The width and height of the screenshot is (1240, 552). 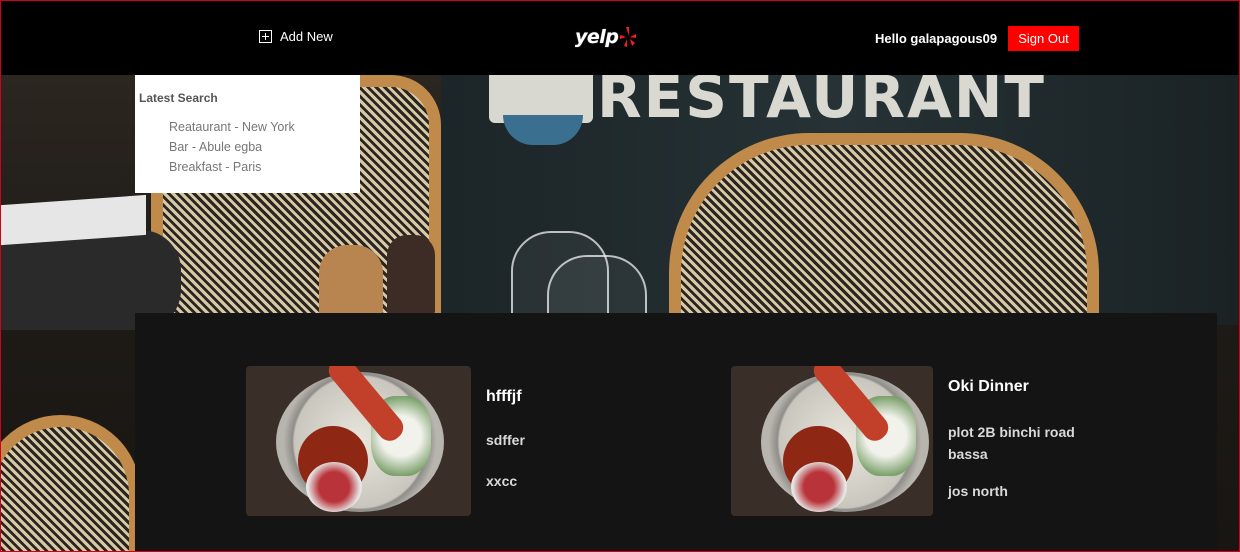 I want to click on plus-square-icon, so click(x=265, y=36).